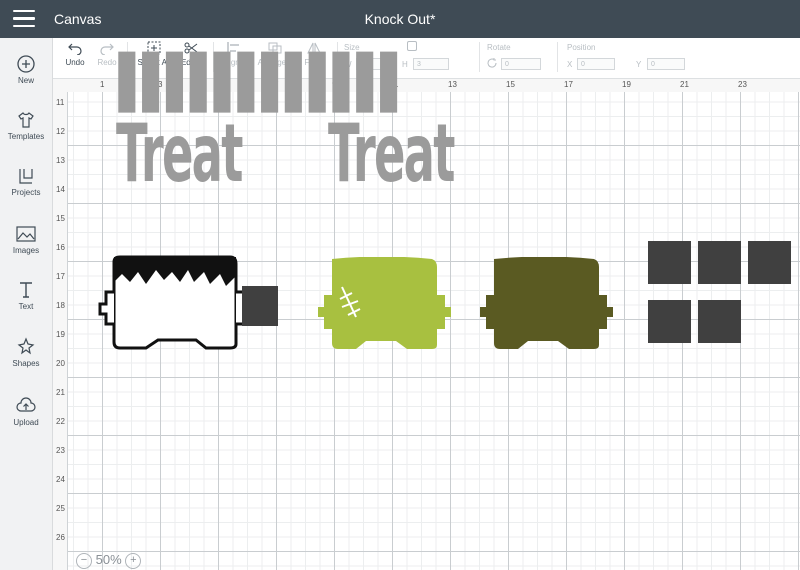  What do you see at coordinates (26, 290) in the screenshot?
I see `text-icon` at bounding box center [26, 290].